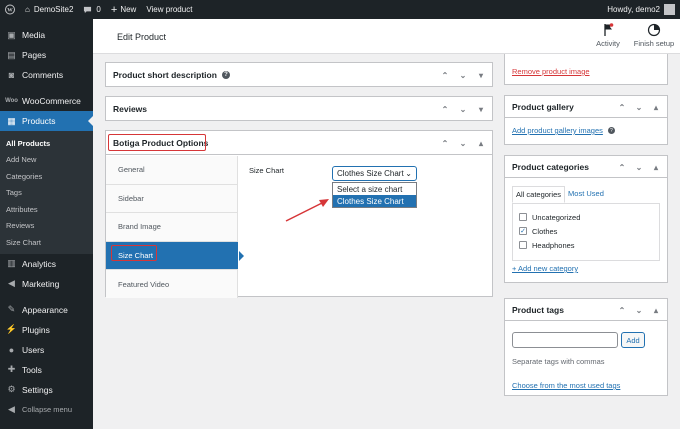  What do you see at coordinates (172, 284) in the screenshot?
I see `tab-featured-video: Featured Video` at bounding box center [172, 284].